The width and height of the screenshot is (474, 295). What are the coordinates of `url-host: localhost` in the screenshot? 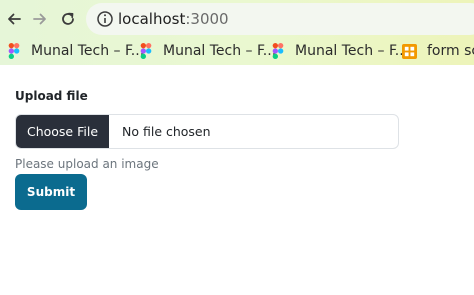 It's located at (152, 19).